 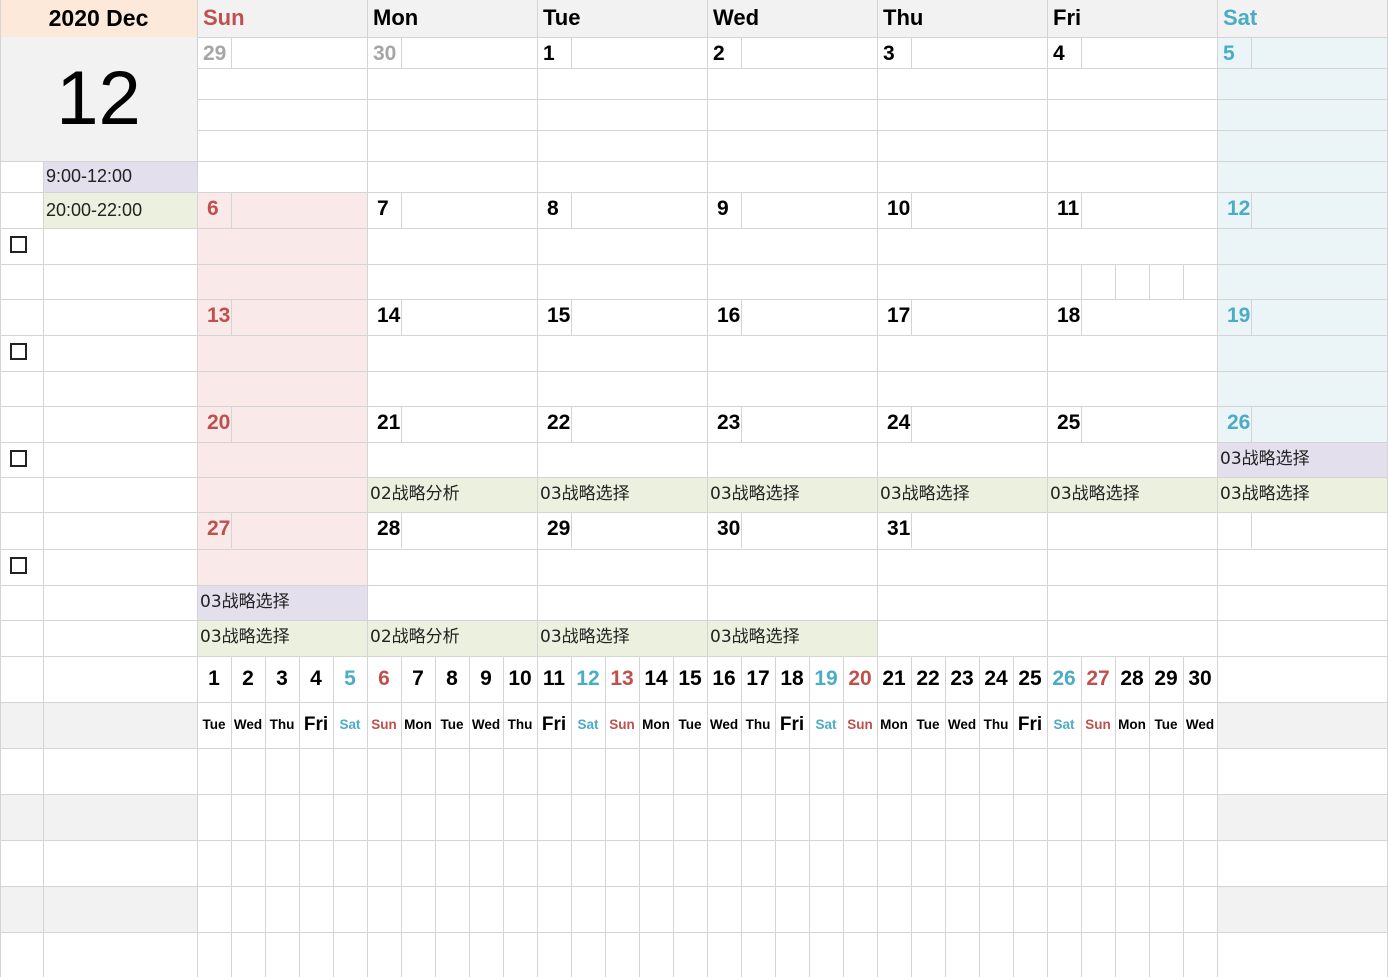 What do you see at coordinates (520, 678) in the screenshot?
I see `strip-day-number: 10` at bounding box center [520, 678].